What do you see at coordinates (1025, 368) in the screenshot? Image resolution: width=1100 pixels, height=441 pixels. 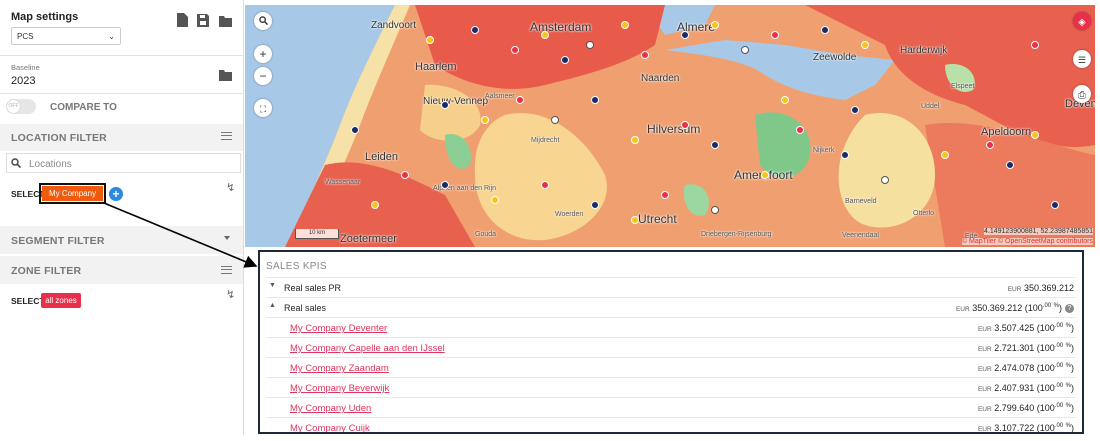 I see `kpi-value: EUR 2.474.078 (100.00 %)` at bounding box center [1025, 368].